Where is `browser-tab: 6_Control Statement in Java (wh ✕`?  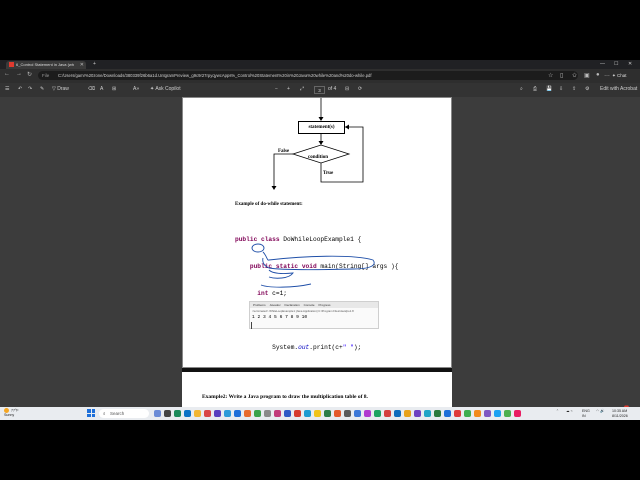
browser-tab: 6_Control Statement in Java (wh ✕ is located at coordinates (46, 65).